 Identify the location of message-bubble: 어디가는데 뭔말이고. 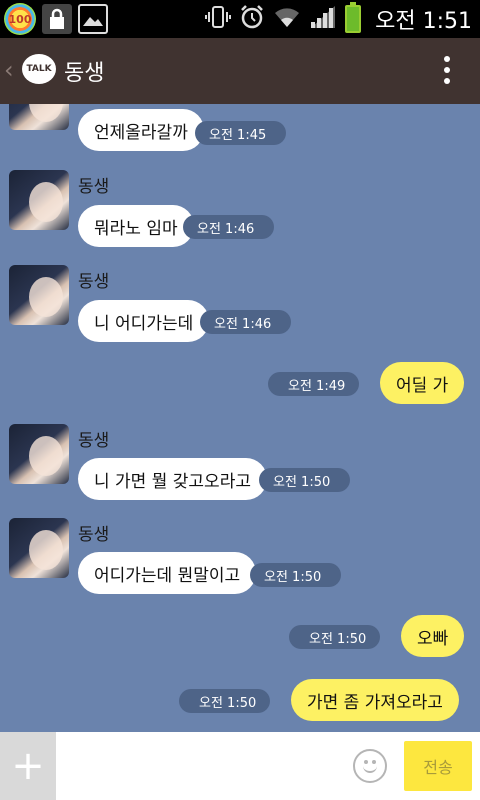
(167, 573).